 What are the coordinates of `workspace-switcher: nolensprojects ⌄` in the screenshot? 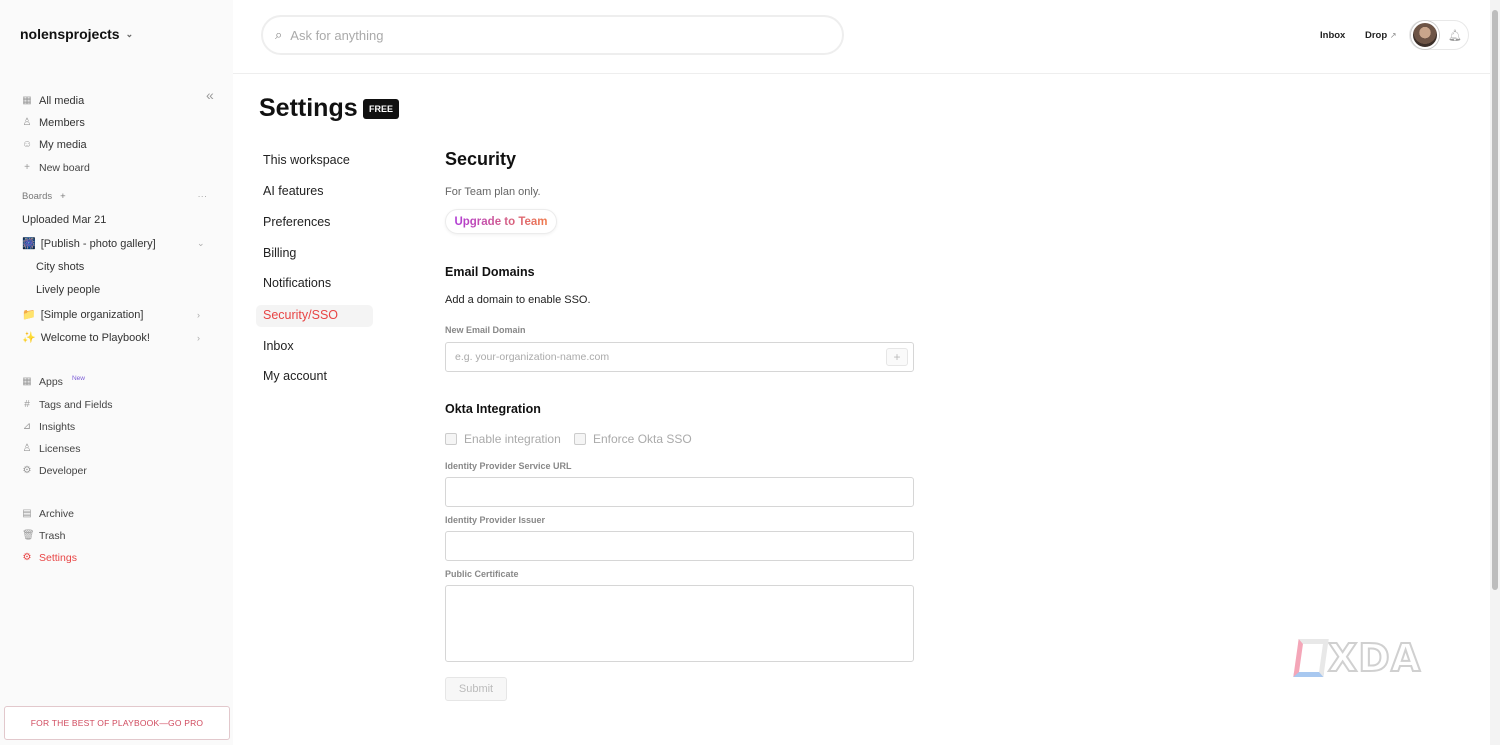 It's located at (76, 34).